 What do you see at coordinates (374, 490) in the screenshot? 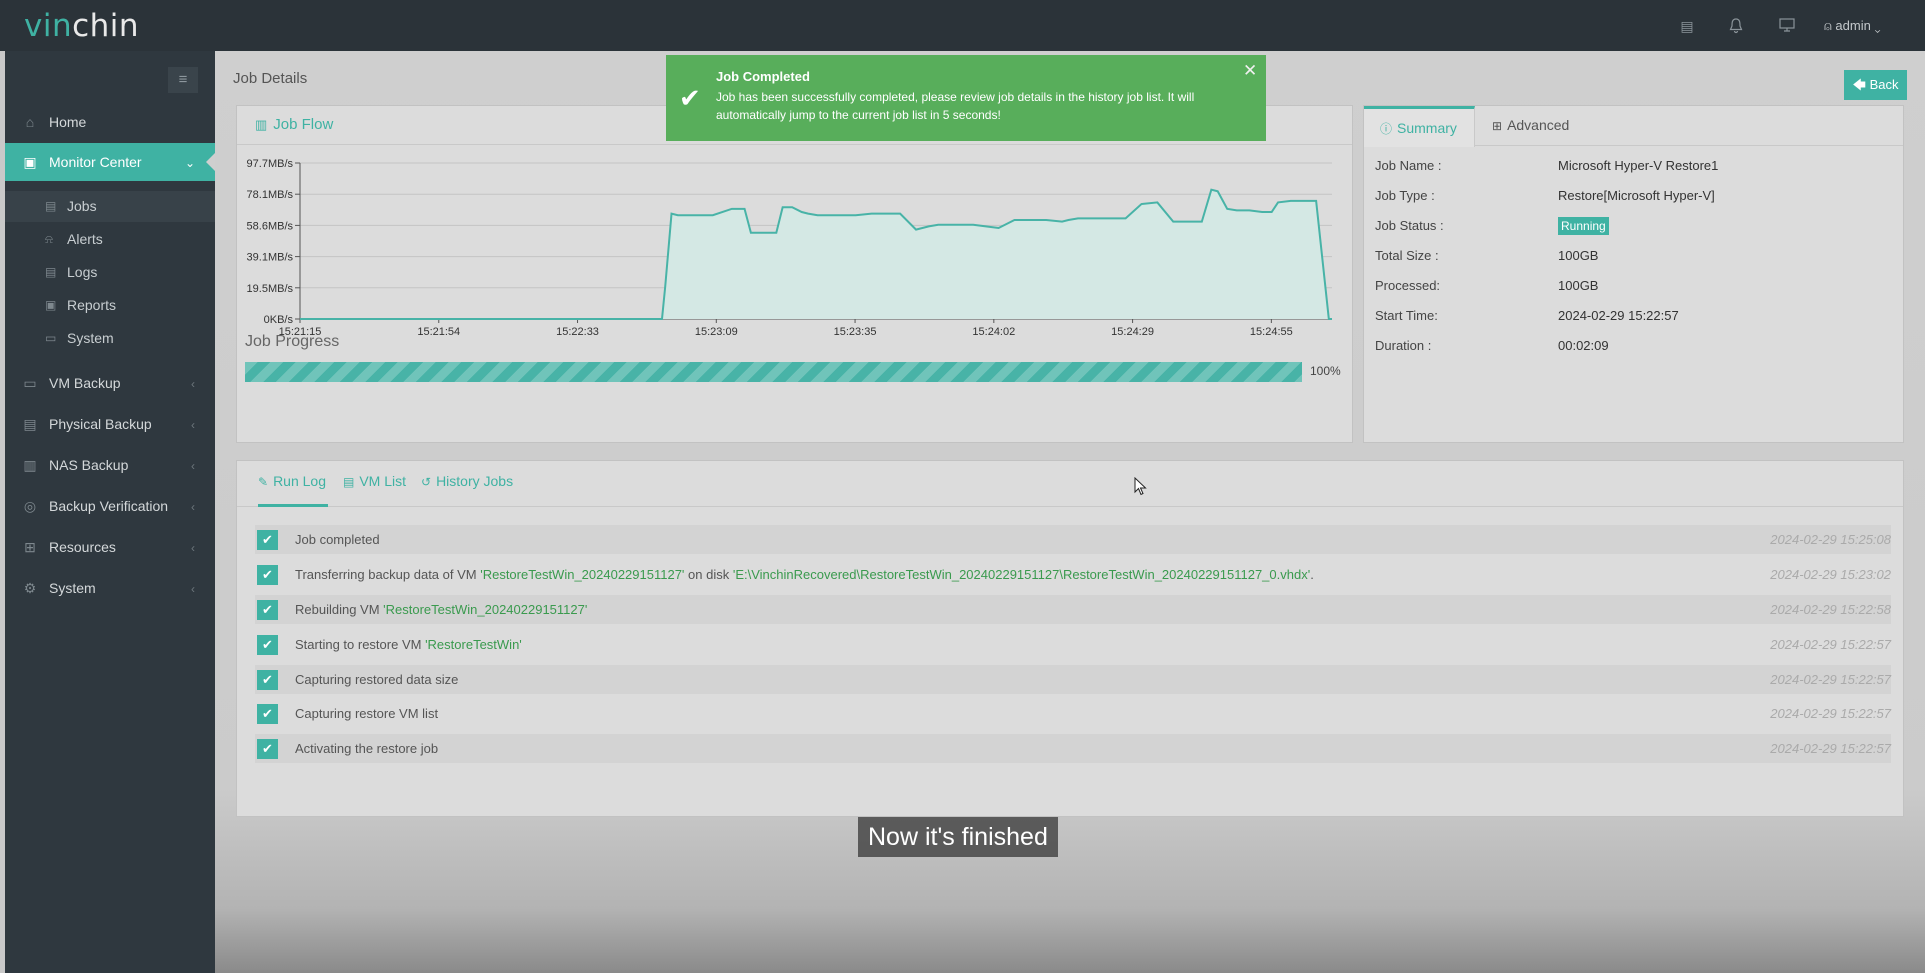
I see `tab-vm-list: ▤ VM List` at bounding box center [374, 490].